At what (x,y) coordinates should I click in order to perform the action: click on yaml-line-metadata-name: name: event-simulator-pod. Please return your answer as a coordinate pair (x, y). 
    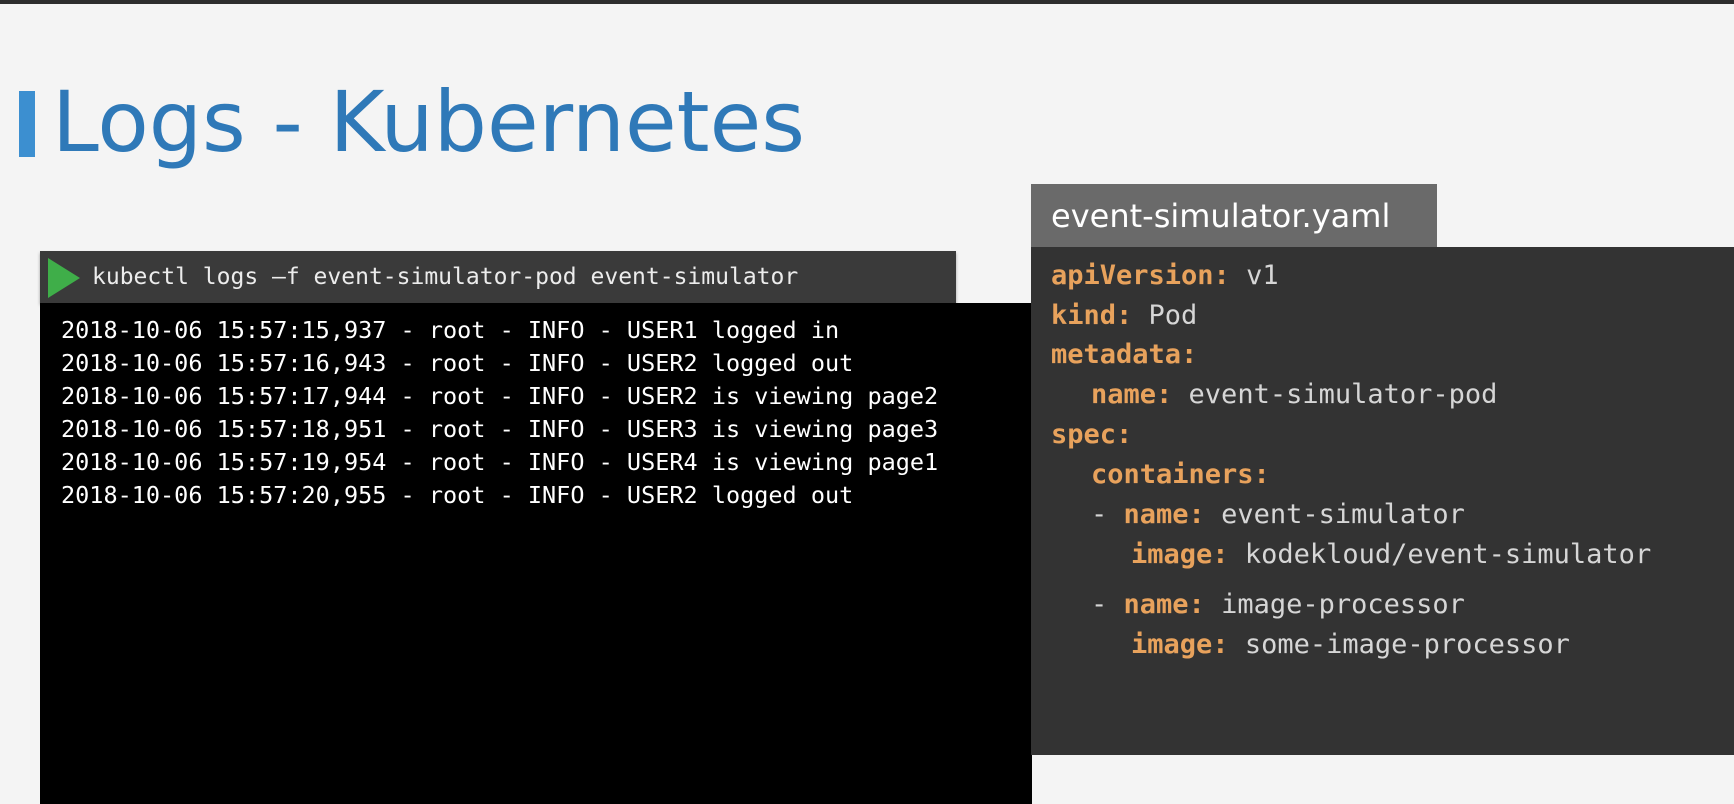
    Looking at the image, I should click on (1294, 395).